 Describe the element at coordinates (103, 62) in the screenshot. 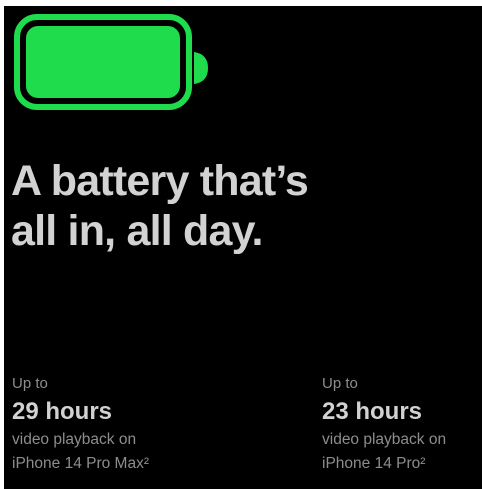

I see `battery-charge-fill` at that location.